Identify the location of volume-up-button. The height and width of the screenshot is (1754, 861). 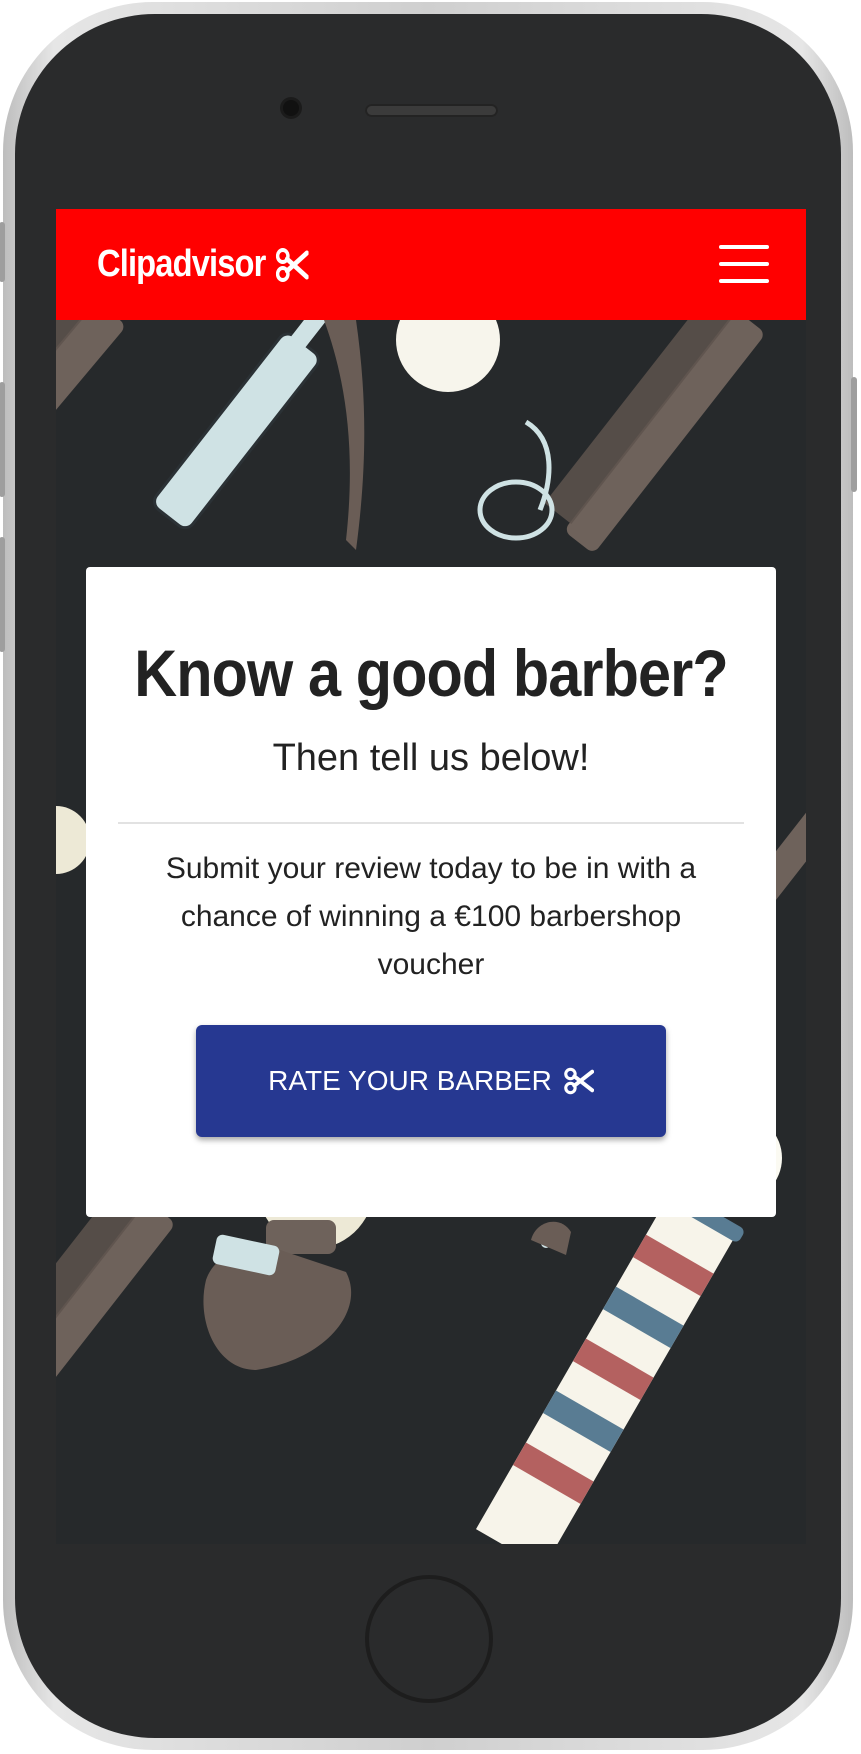
(2, 439).